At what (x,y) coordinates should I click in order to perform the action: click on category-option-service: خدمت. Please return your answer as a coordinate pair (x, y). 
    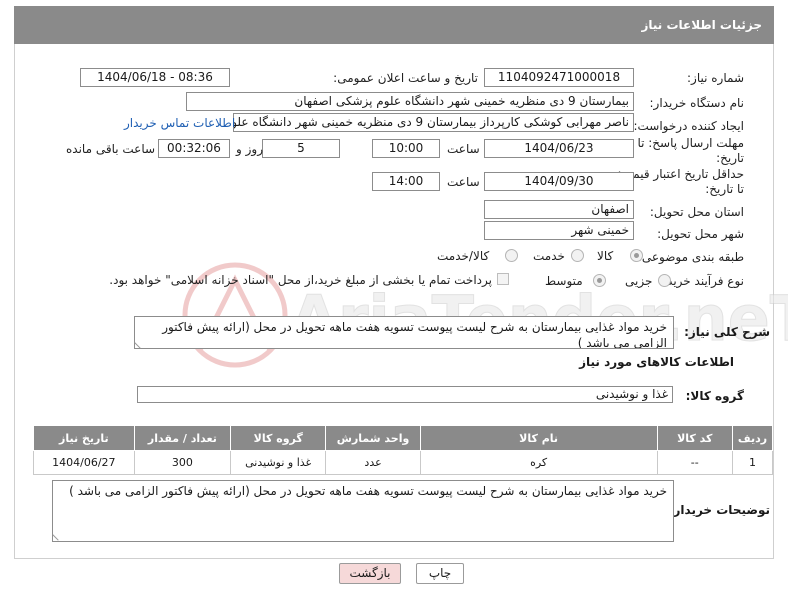
    Looking at the image, I should click on (549, 256).